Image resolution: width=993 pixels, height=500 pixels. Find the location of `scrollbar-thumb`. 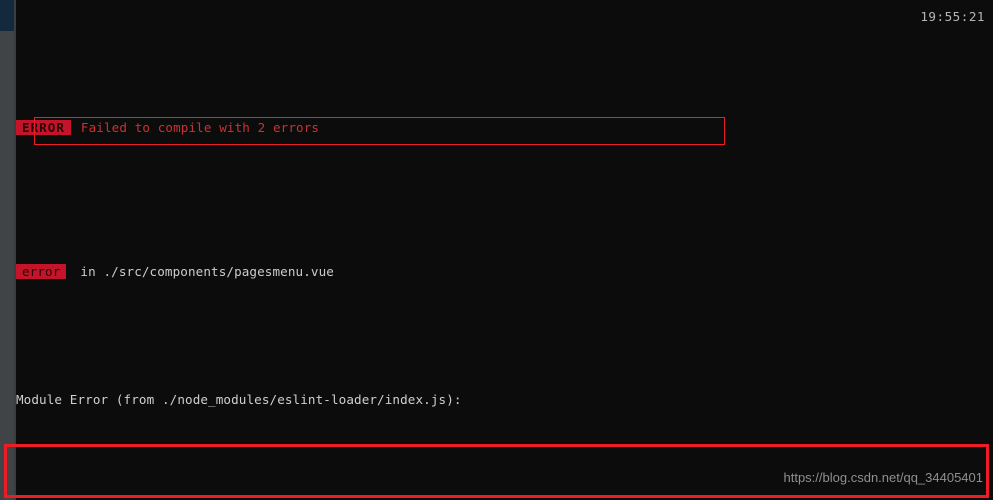

scrollbar-thumb is located at coordinates (7, 15).